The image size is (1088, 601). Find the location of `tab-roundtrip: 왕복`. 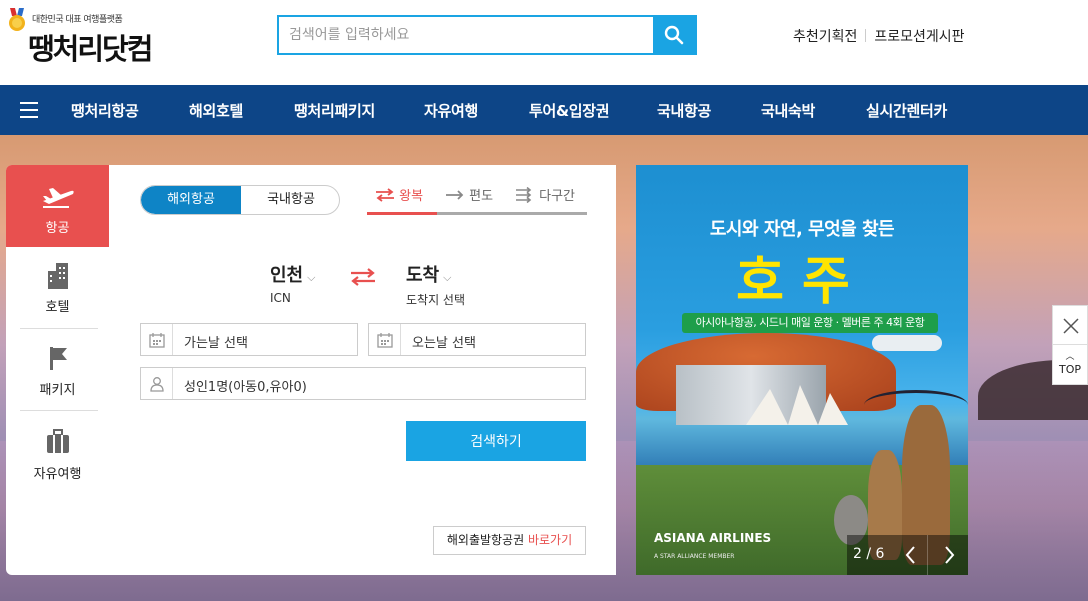

tab-roundtrip: 왕복 is located at coordinates (399, 200).